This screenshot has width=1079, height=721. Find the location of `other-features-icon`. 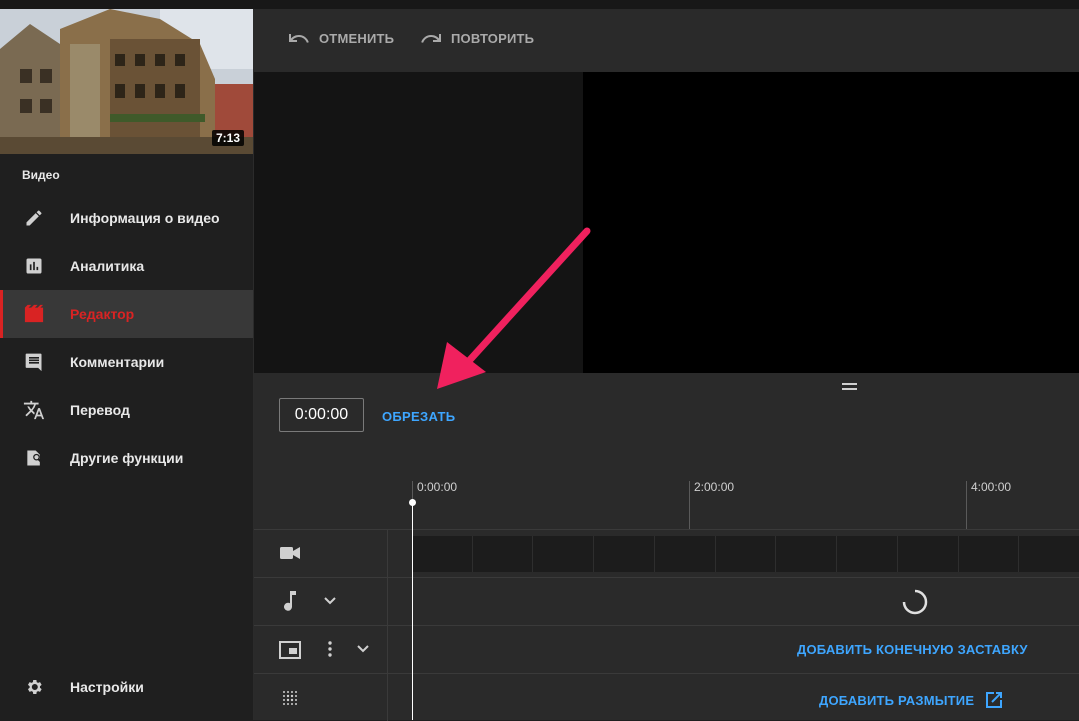

other-features-icon is located at coordinates (34, 458).